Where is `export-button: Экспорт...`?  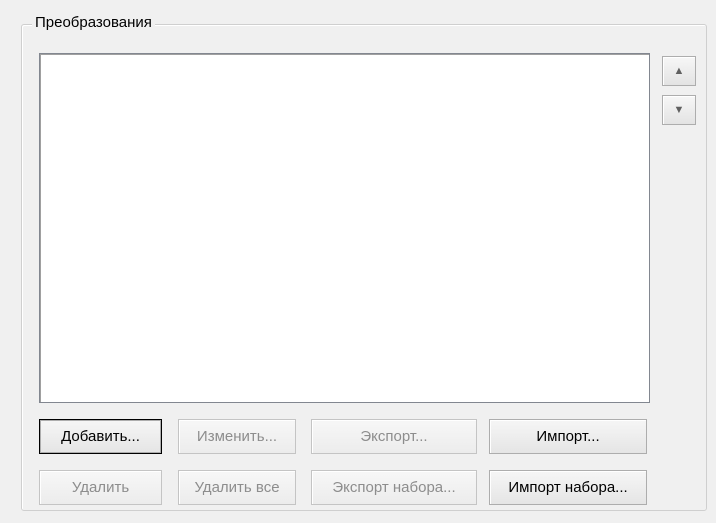 export-button: Экспорт... is located at coordinates (394, 436).